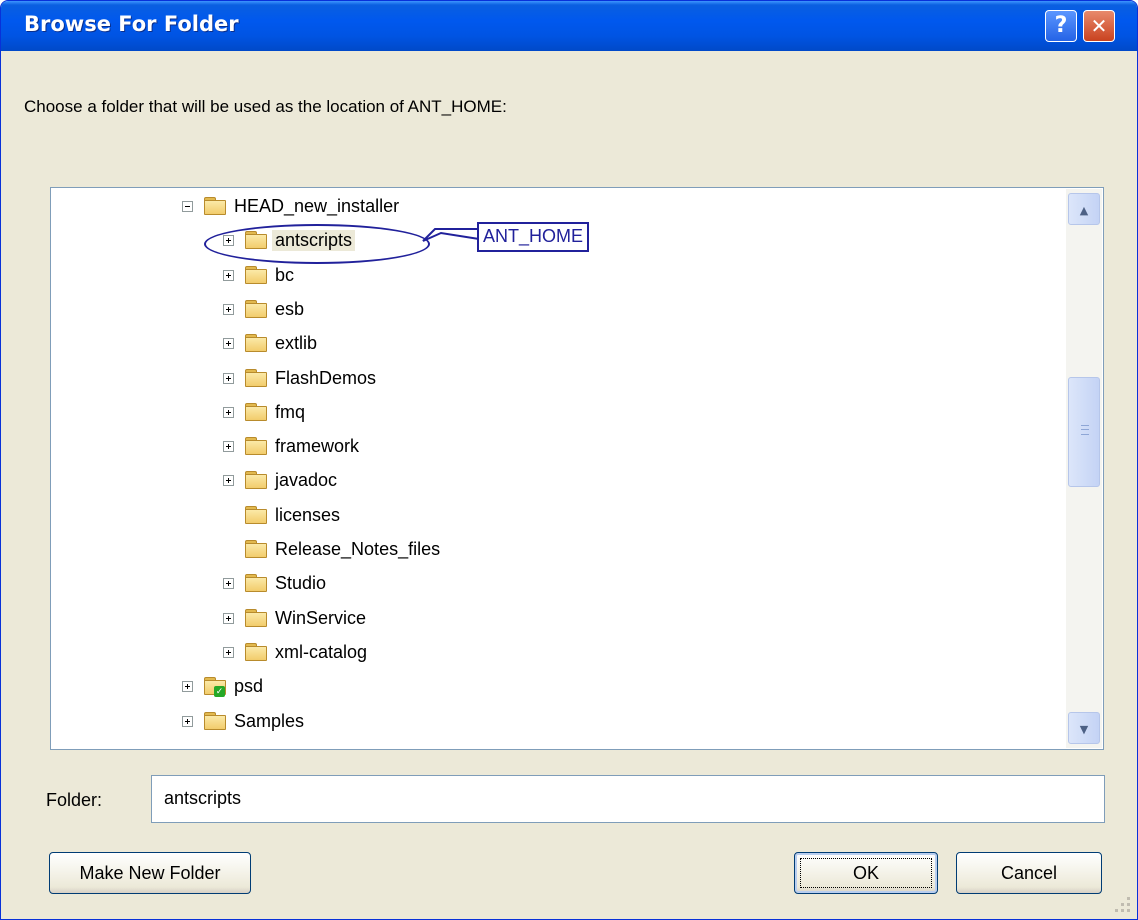 The width and height of the screenshot is (1138, 920). What do you see at coordinates (569, 26) in the screenshot?
I see `title-bar: Browse For Folder ? ✕` at bounding box center [569, 26].